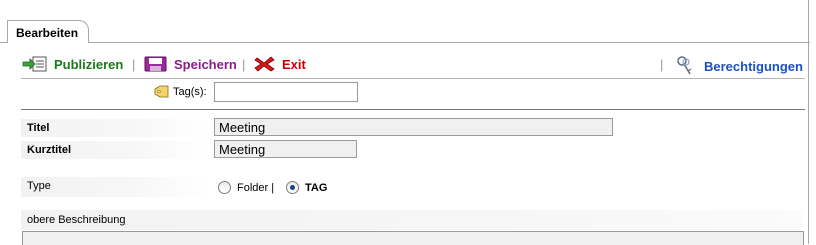 Image resolution: width=816 pixels, height=245 pixels. I want to click on keys-icon, so click(684, 65).